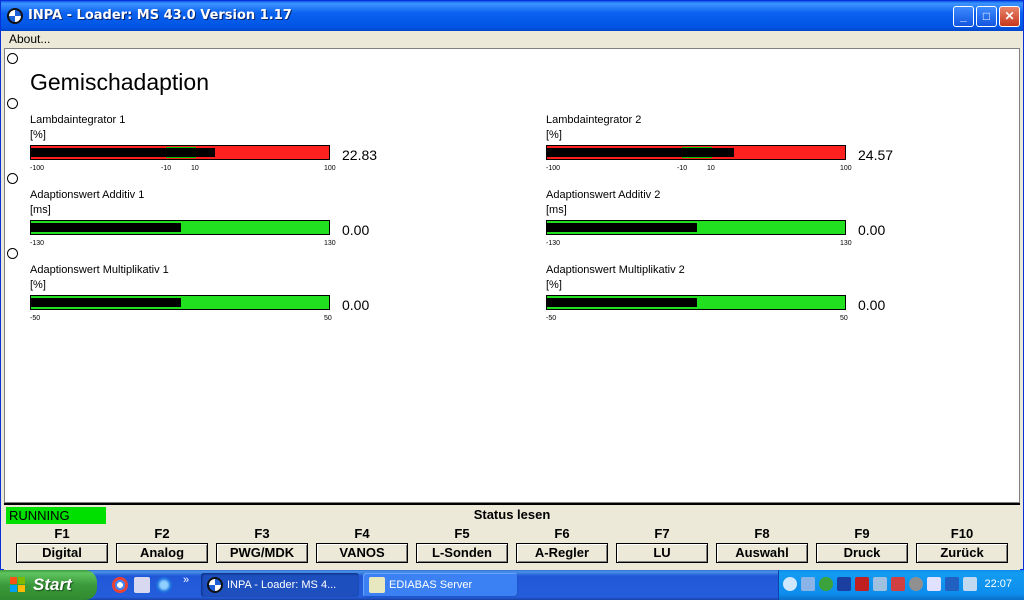 Image resolution: width=1024 pixels, height=600 pixels. What do you see at coordinates (328, 318) in the screenshot?
I see `meter-tick-label: 50` at bounding box center [328, 318].